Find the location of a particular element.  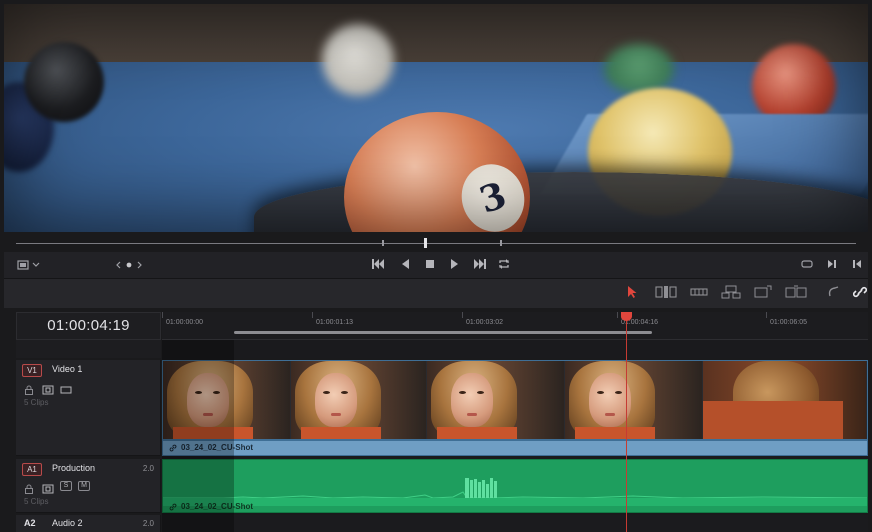

overwrite-clip-icon is located at coordinates (763, 294).